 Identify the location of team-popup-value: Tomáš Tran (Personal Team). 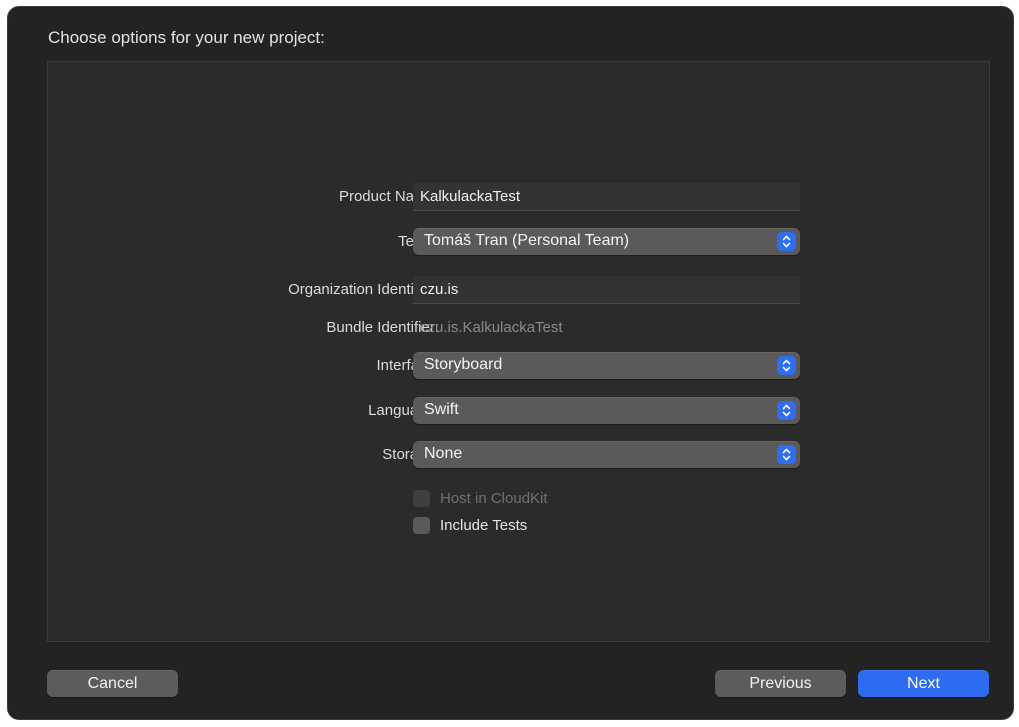
(527, 240).